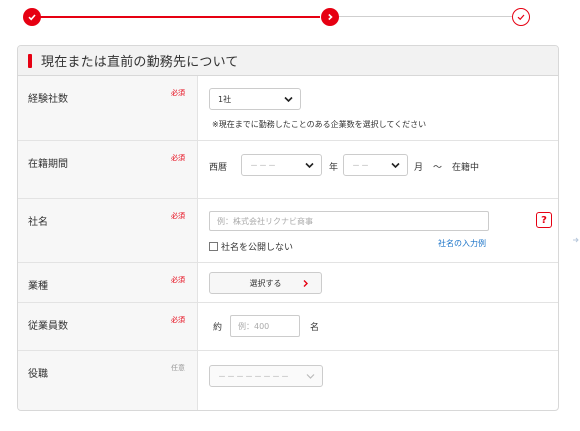  Describe the element at coordinates (281, 165) in the screenshot. I see `tenure-year-select: －－－` at that location.